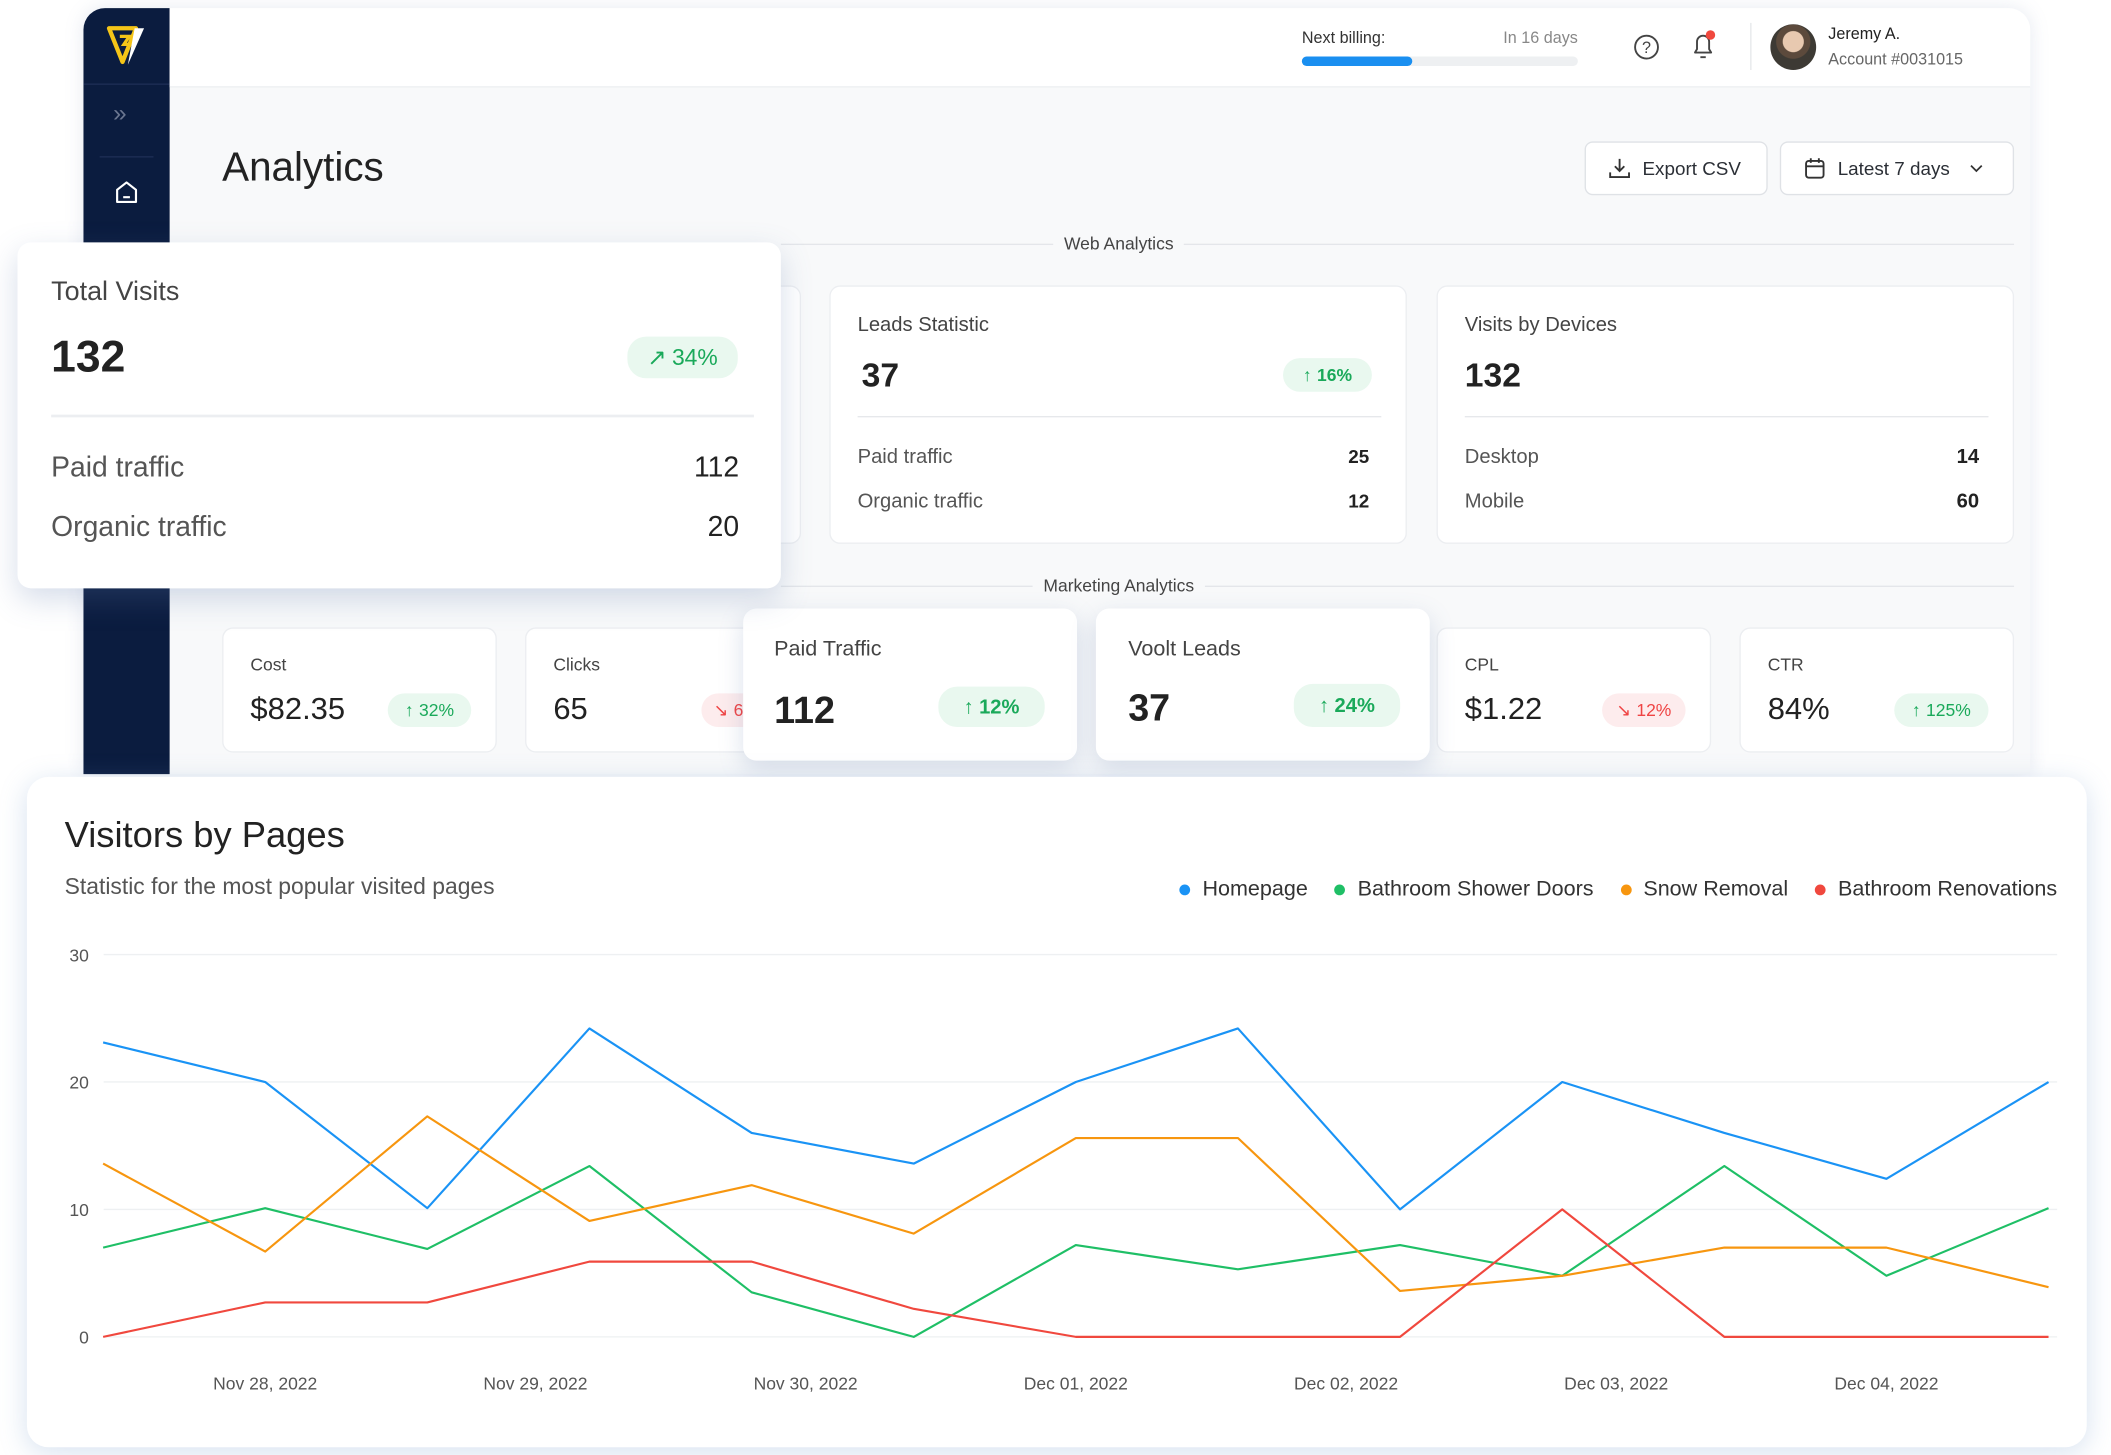  I want to click on stat-row: Mobile 60, so click(1722, 501).